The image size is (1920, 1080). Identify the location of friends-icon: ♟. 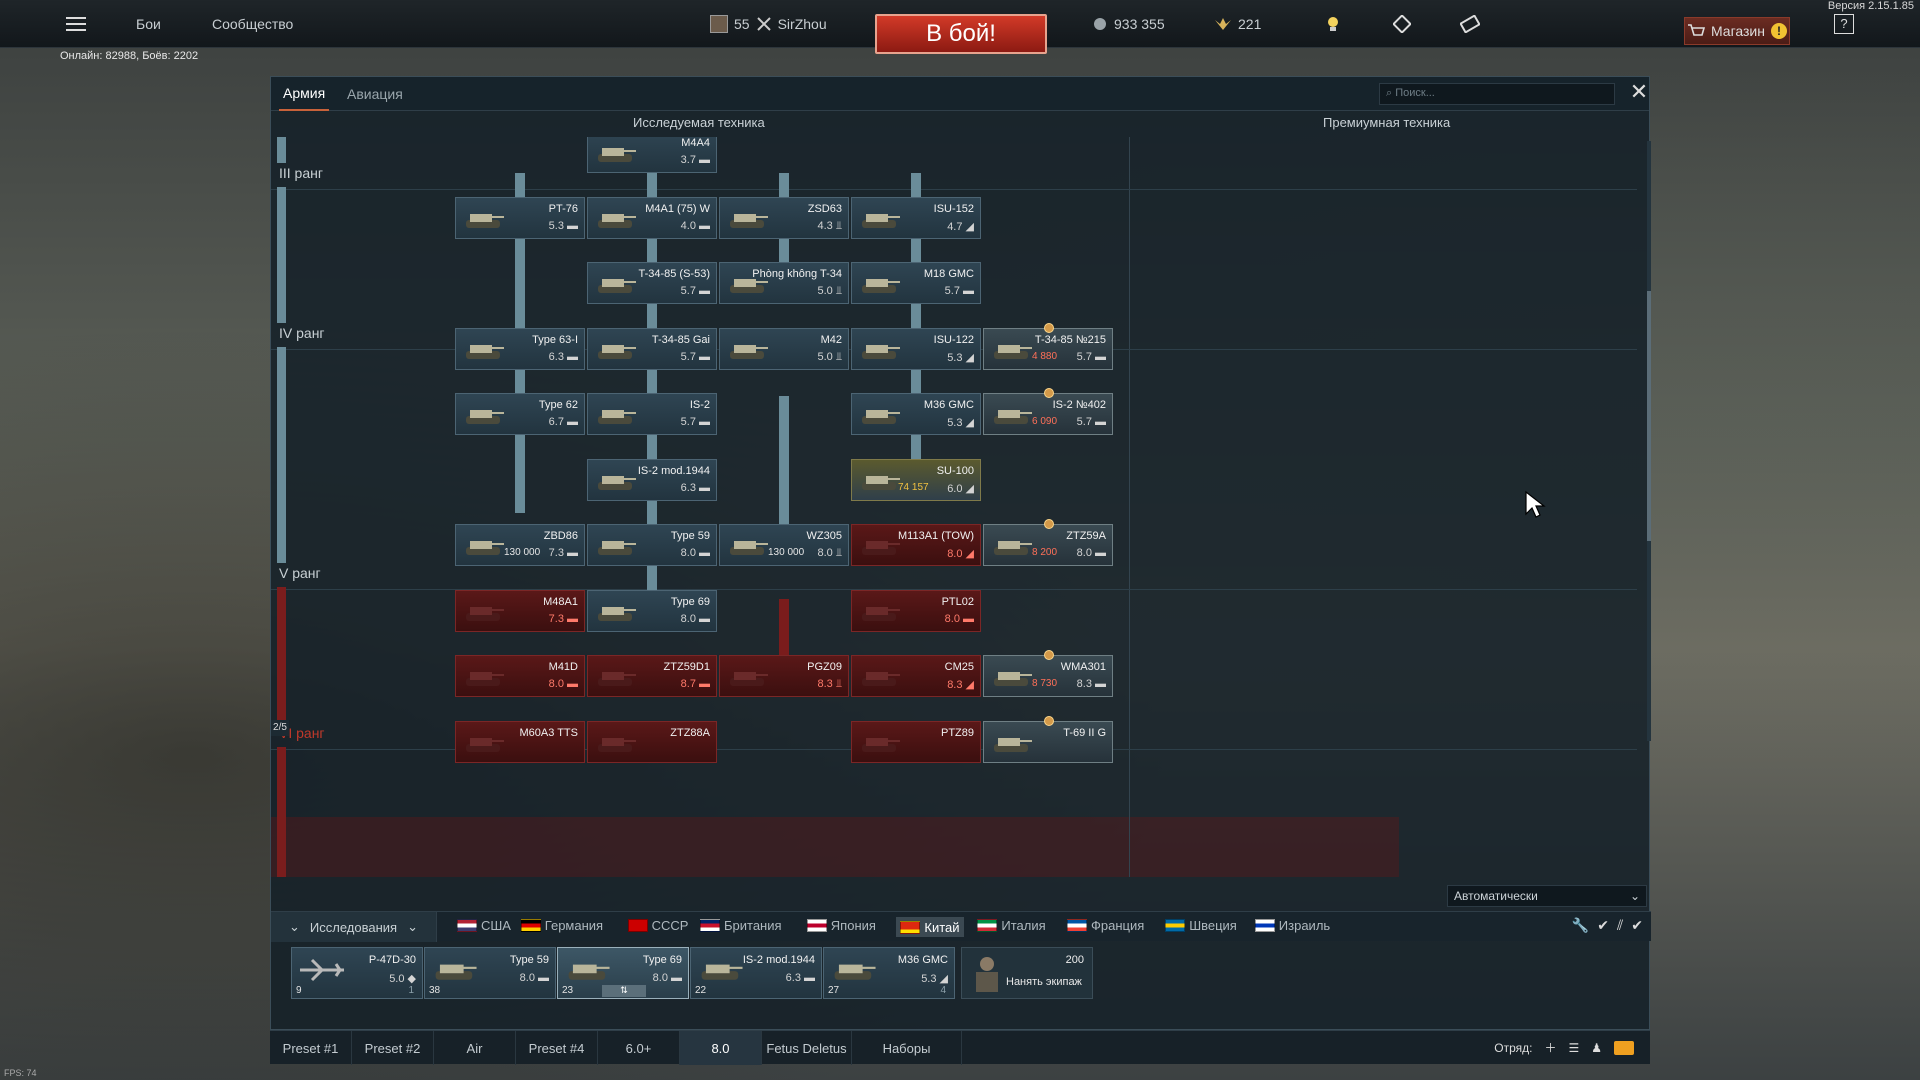
(1596, 1048).